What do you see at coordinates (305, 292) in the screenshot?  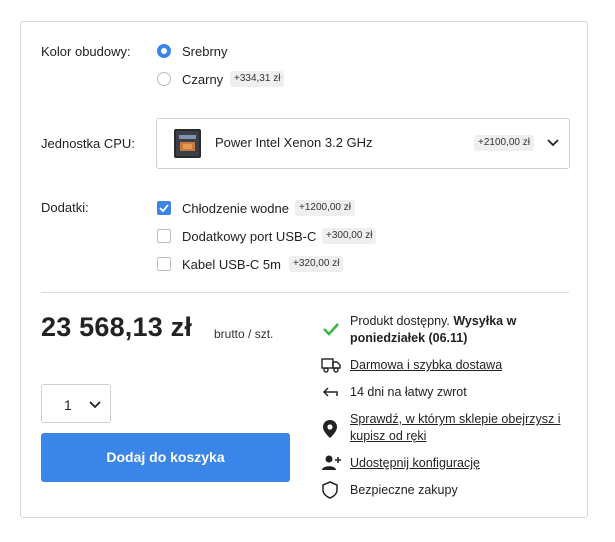 I see `section-divider` at bounding box center [305, 292].